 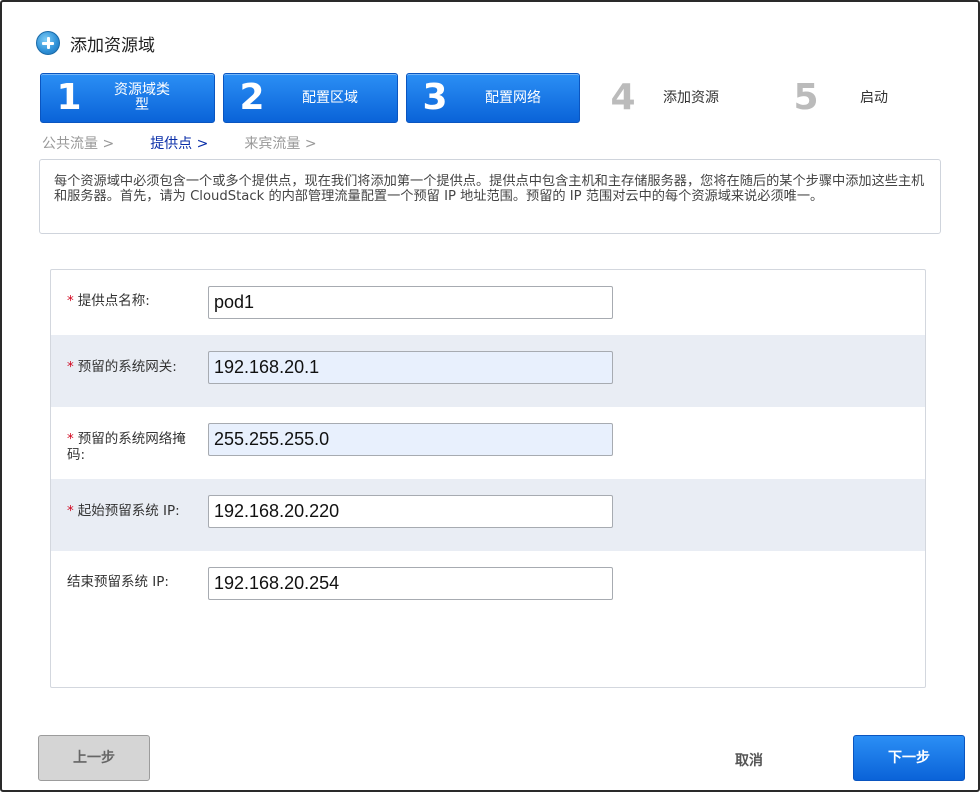 I want to click on dialog-title: 添加资源域, so click(x=112, y=45).